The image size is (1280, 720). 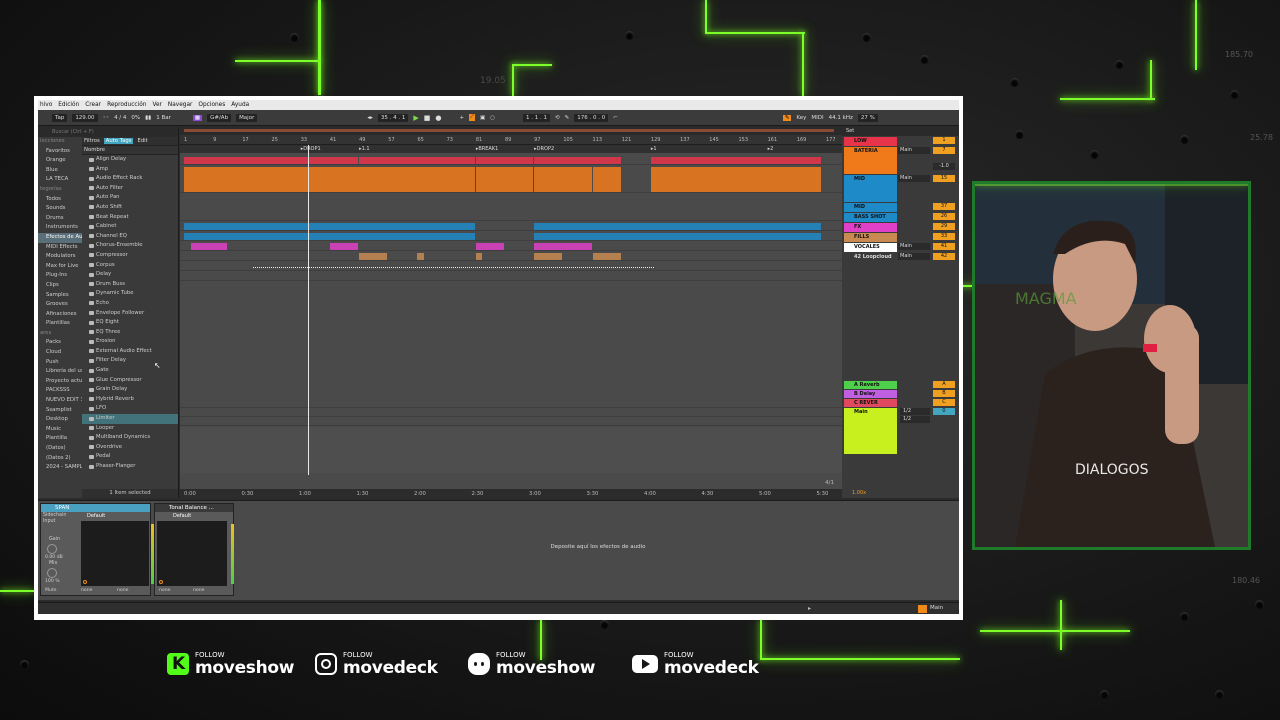 What do you see at coordinates (126, 105) in the screenshot?
I see `menu-item-3: Reproducción` at bounding box center [126, 105].